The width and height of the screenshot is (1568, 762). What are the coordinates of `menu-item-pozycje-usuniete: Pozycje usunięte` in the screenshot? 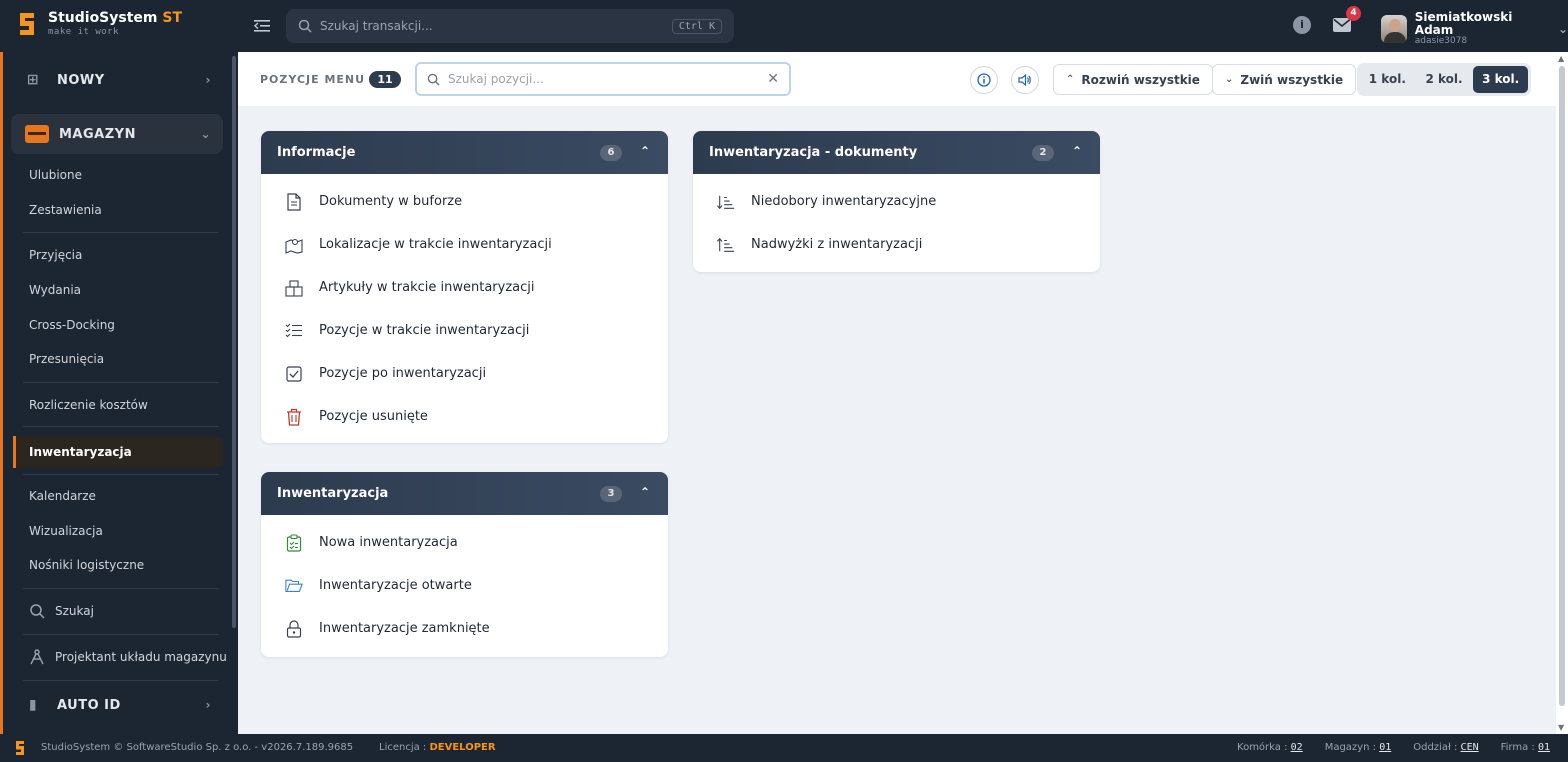 It's located at (464, 416).